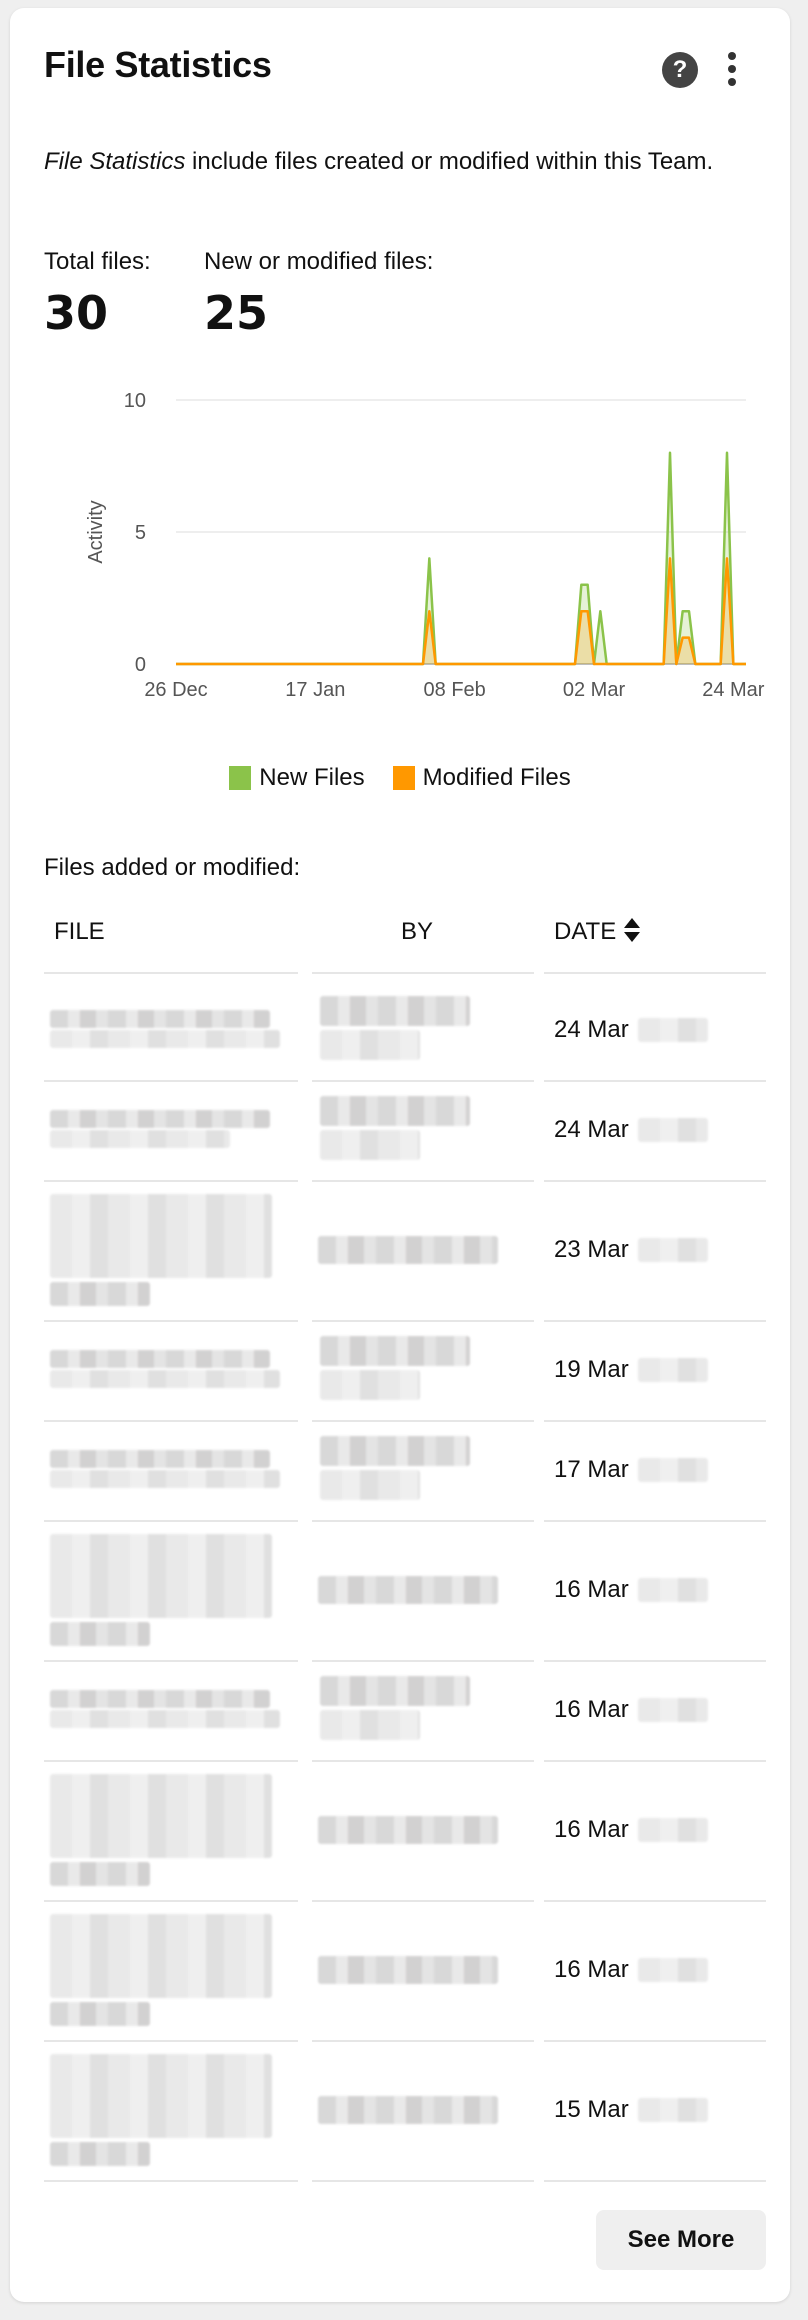 The image size is (808, 2320). I want to click on x-tick-label: 24 Mar, so click(733, 690).